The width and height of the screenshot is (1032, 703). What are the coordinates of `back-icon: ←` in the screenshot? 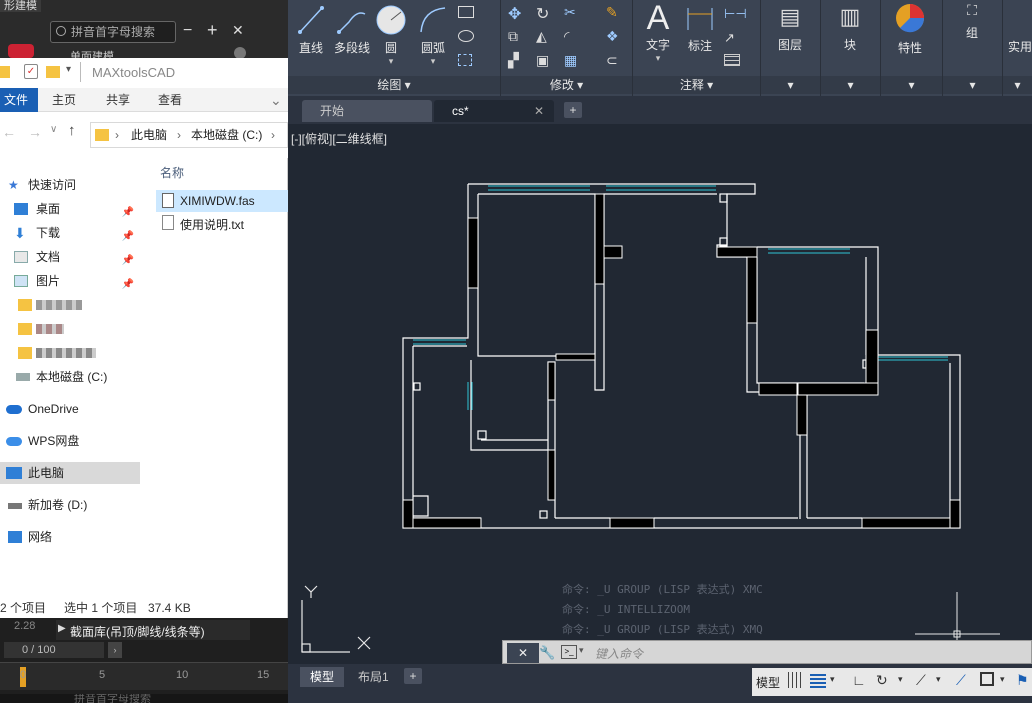 It's located at (9, 132).